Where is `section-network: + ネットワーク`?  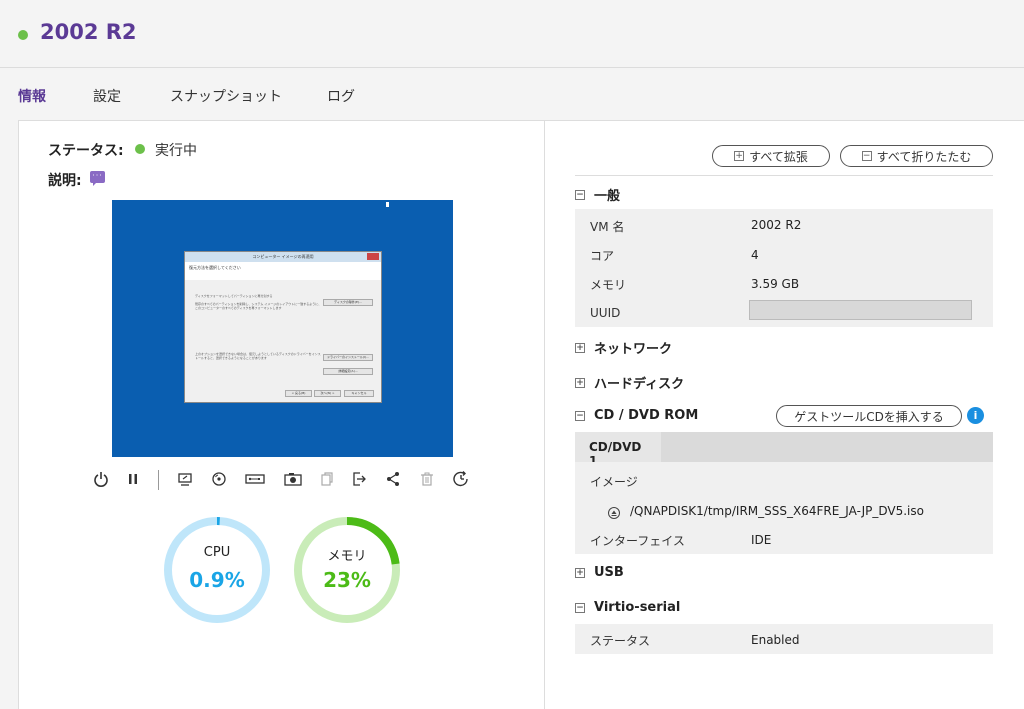 section-network: + ネットワーク is located at coordinates (623, 347).